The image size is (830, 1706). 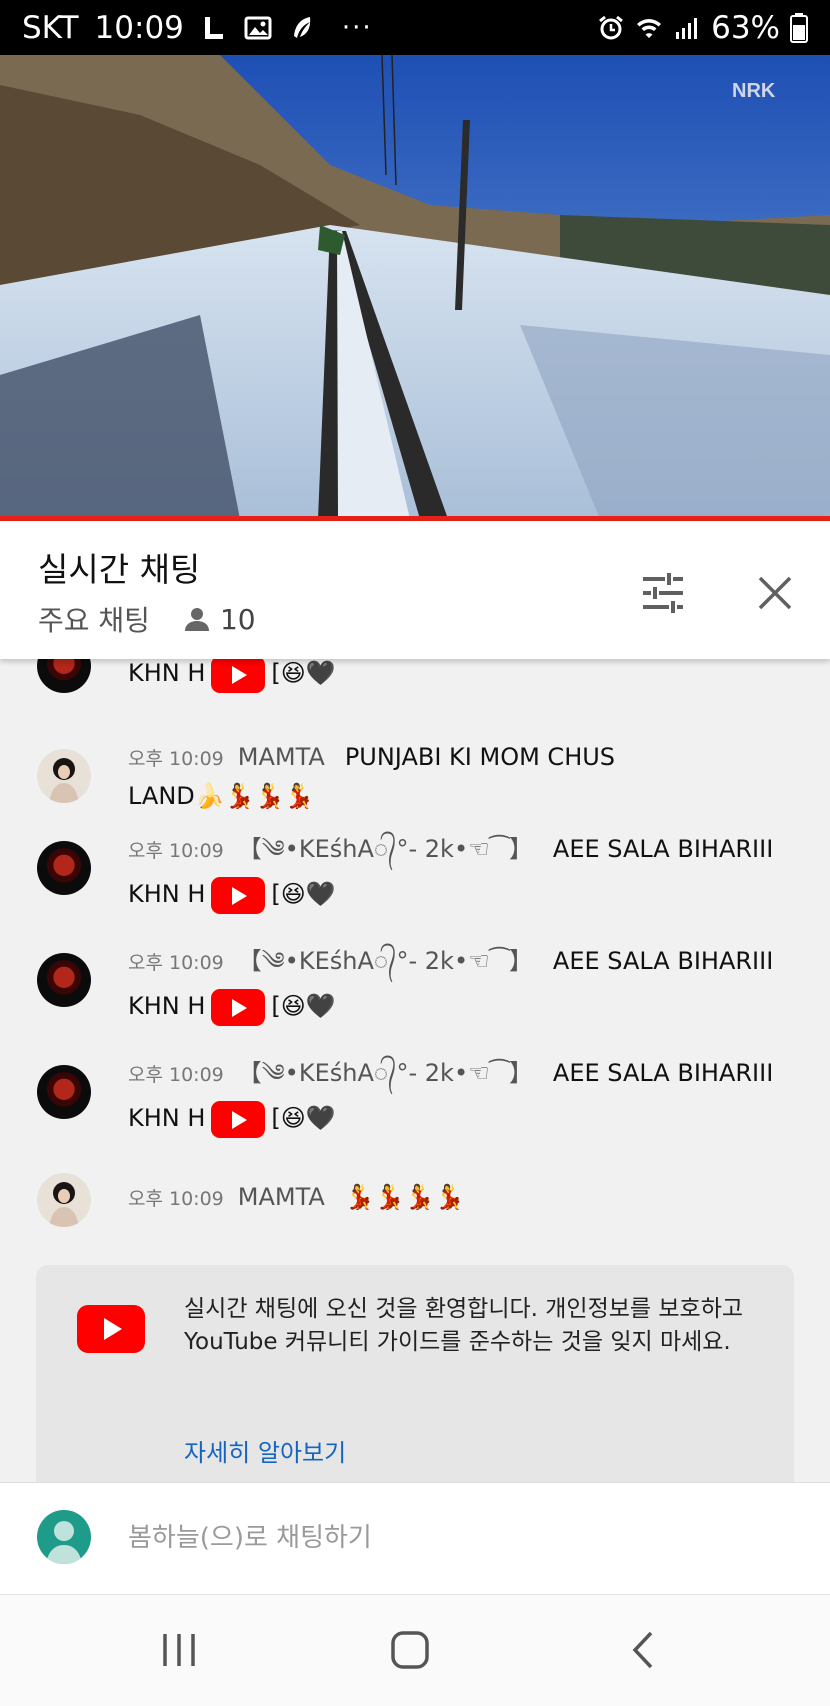 I want to click on chat-title: 실시간 채팅, so click(x=119, y=569).